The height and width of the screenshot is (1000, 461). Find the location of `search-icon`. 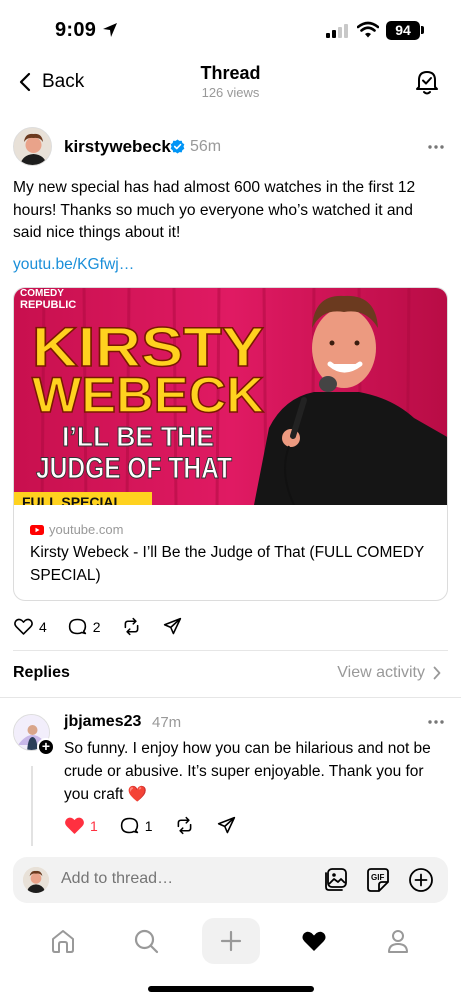

search-icon is located at coordinates (146, 941).